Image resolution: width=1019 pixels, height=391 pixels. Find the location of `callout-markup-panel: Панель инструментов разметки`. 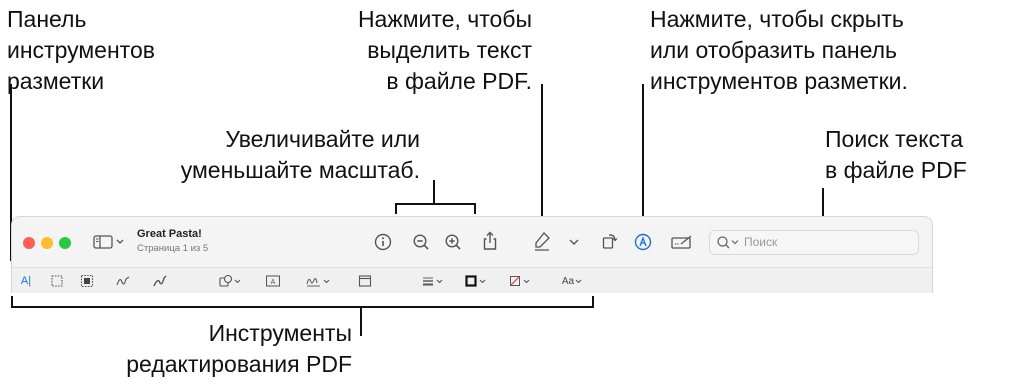

callout-markup-panel: Панель инструментов разметки is located at coordinates (81, 50).